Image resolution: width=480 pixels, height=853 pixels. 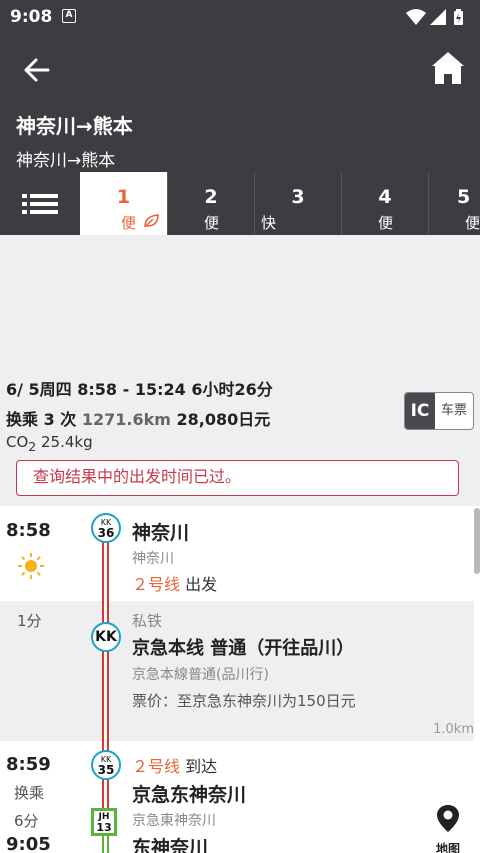 I want to click on menu-button, so click(x=40, y=203).